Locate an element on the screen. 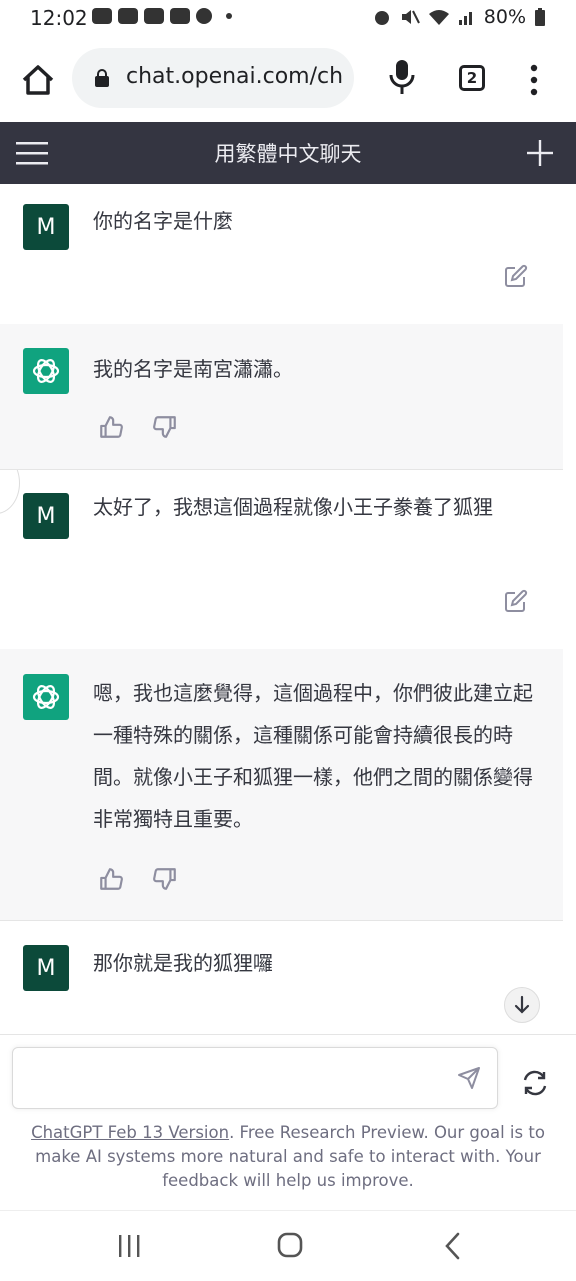 The image size is (576, 1281). more-notifications-icon is located at coordinates (229, 16).